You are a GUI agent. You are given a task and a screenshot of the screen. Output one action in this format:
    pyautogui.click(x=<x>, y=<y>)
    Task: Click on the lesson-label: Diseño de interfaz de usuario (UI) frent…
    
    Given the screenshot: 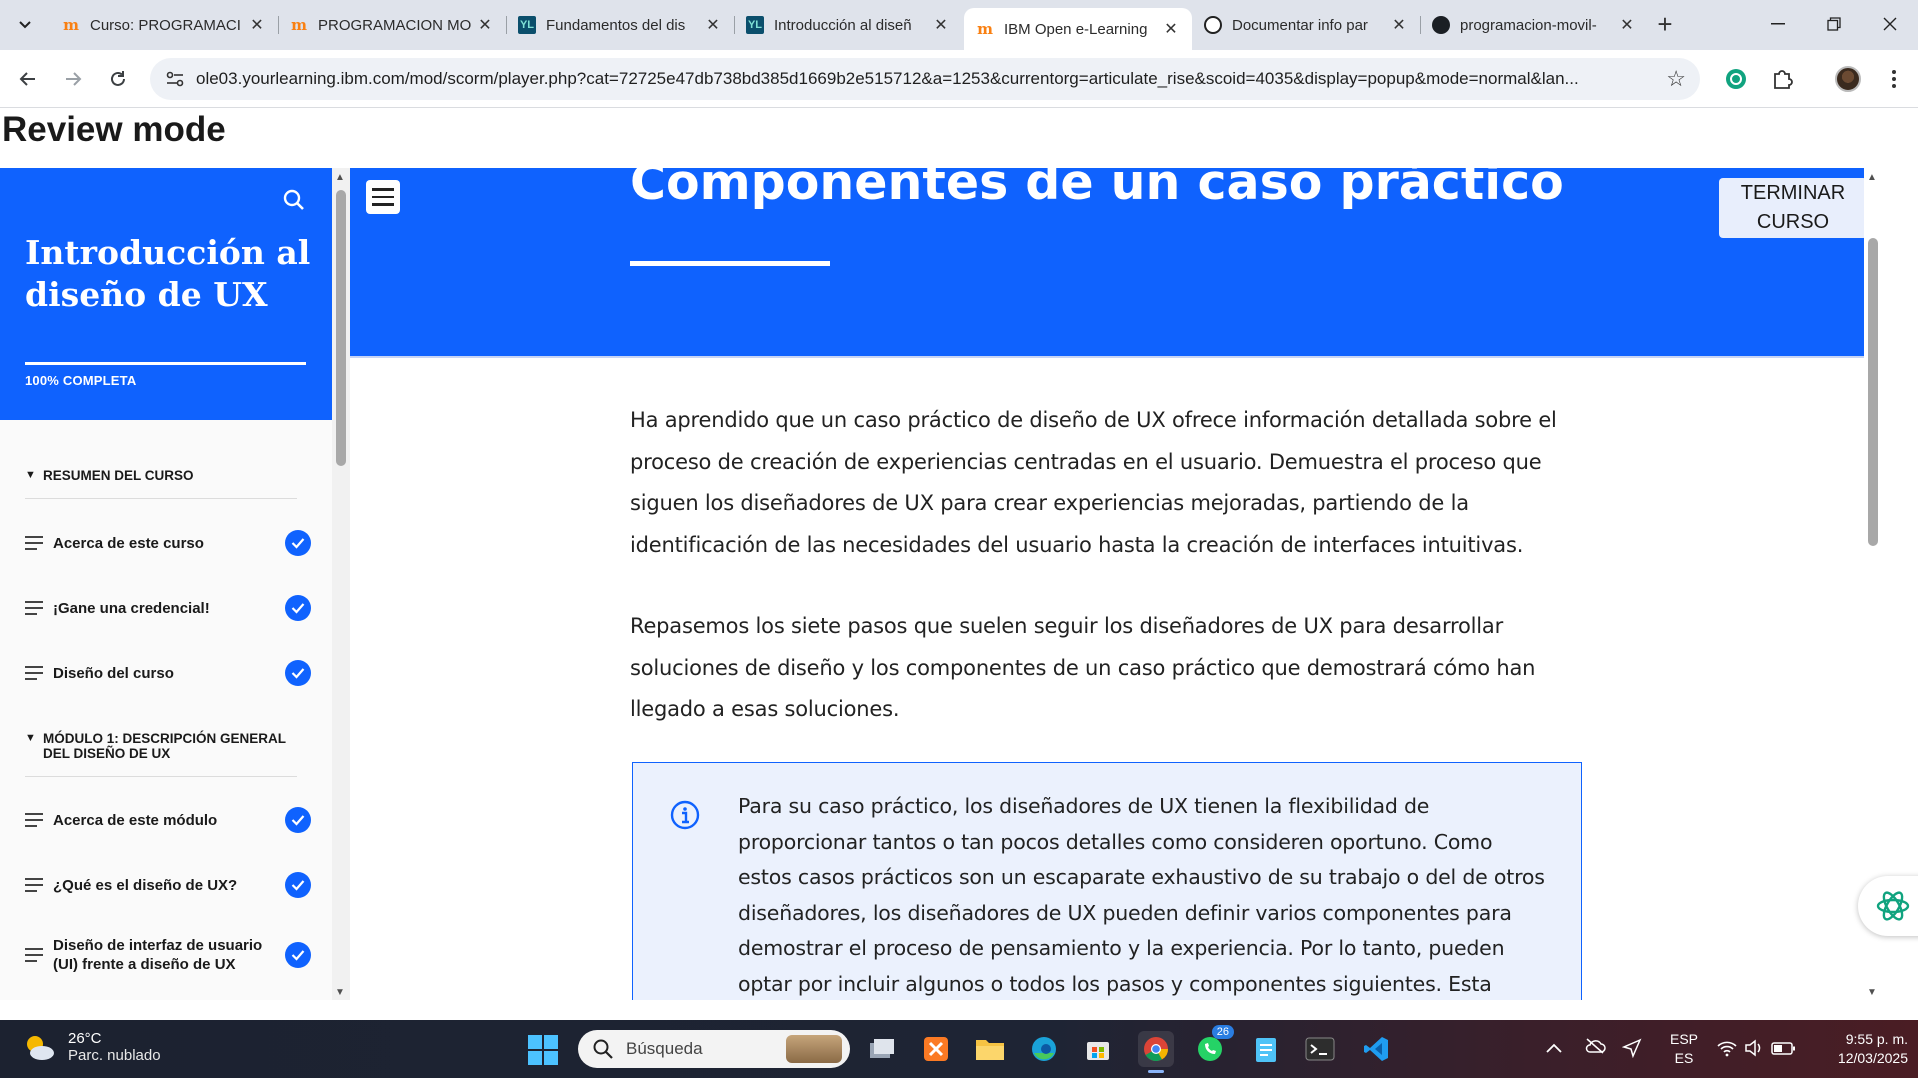 What is the action you would take?
    pyautogui.click(x=158, y=955)
    